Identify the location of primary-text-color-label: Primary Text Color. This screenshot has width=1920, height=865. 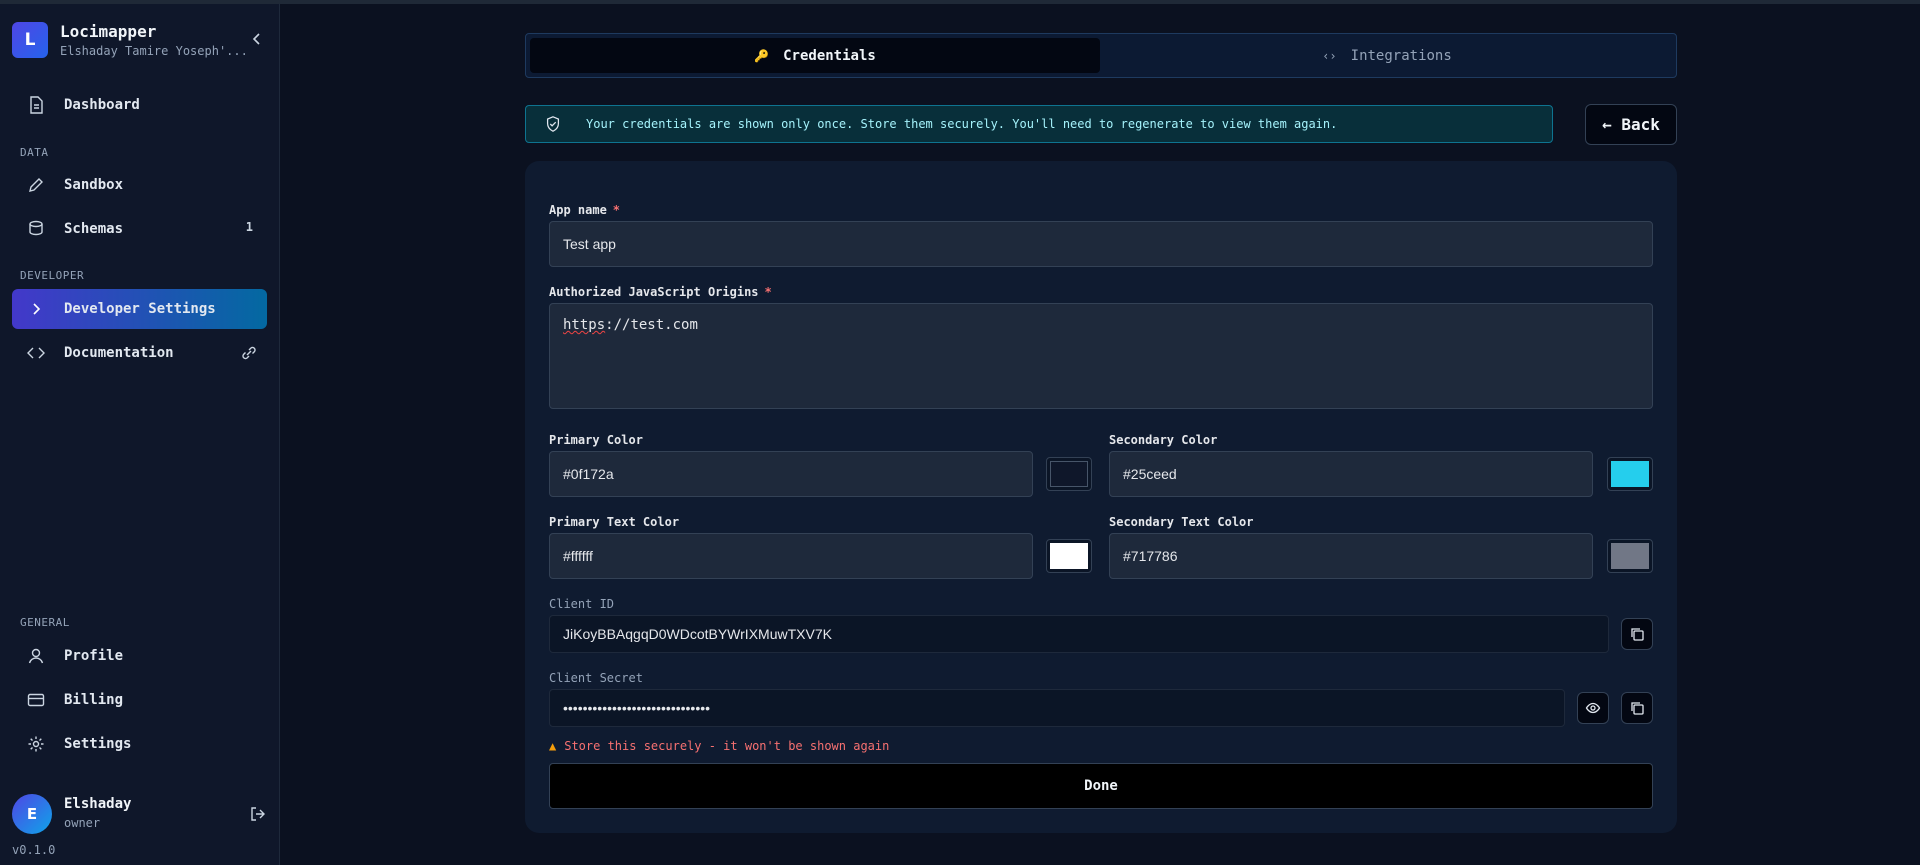
(614, 522).